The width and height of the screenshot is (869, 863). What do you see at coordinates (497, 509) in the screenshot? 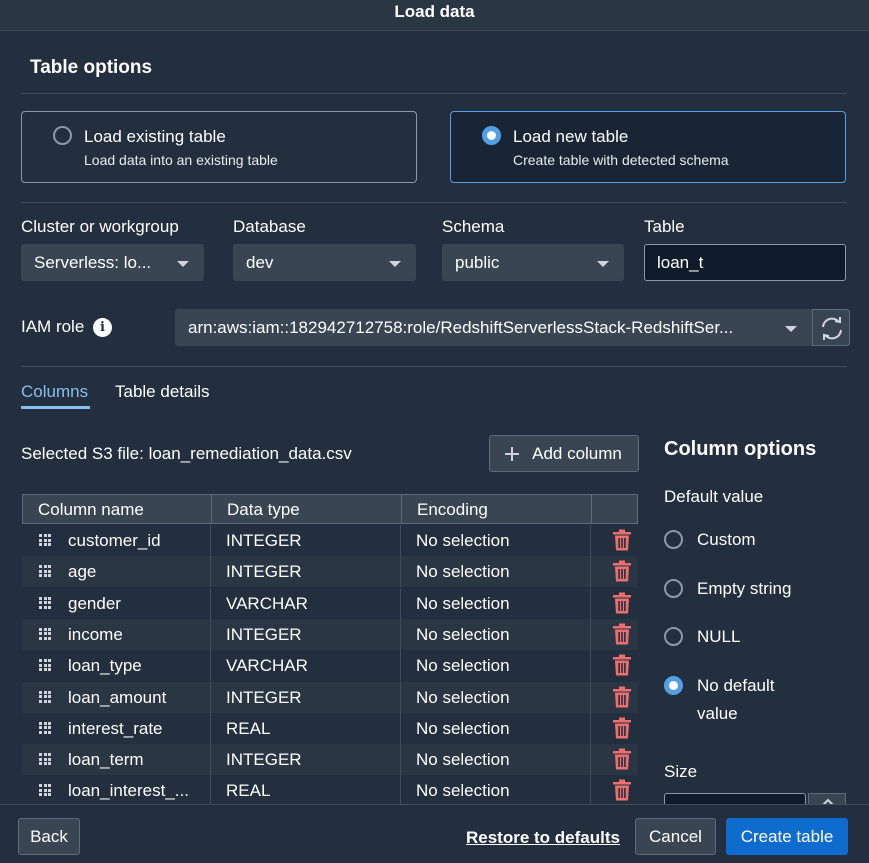
I see `header-encoding: Encoding` at bounding box center [497, 509].